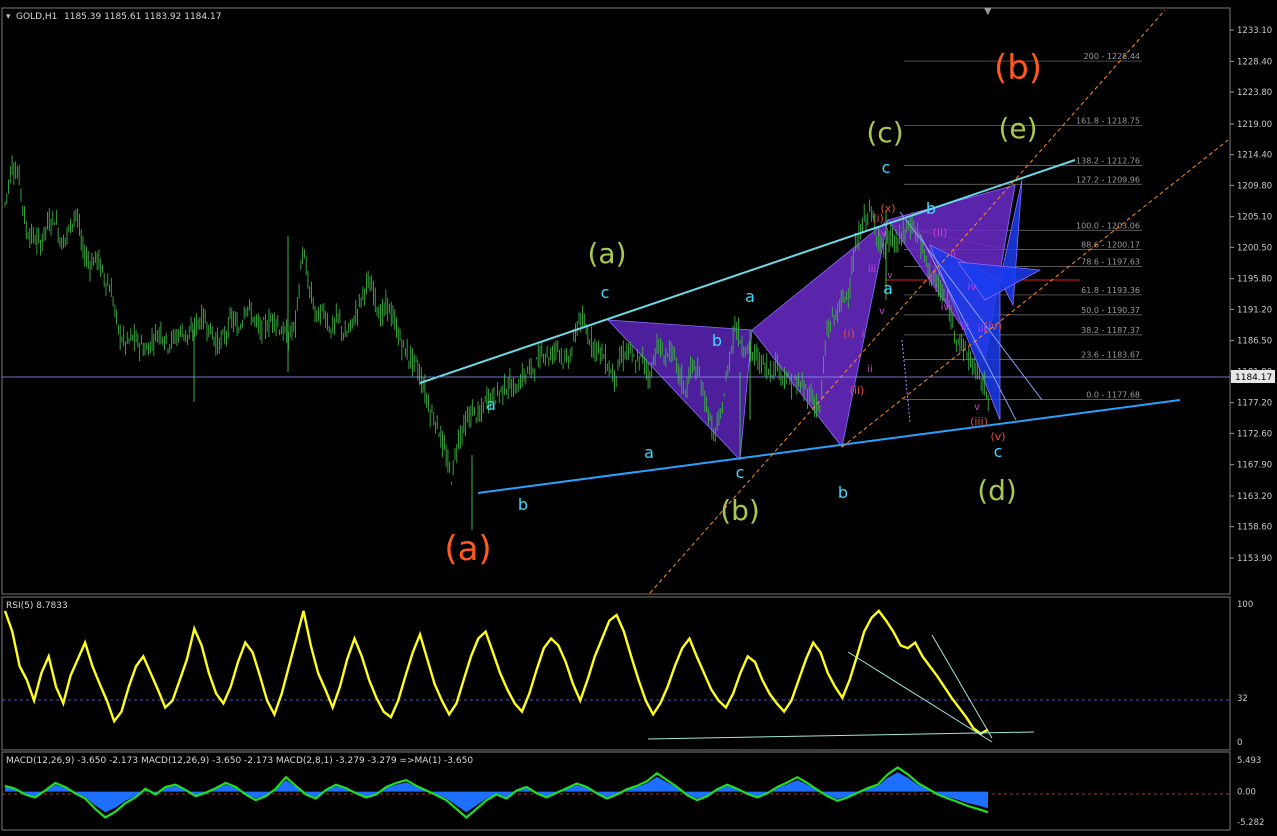  Describe the element at coordinates (1239, 743) in the screenshot. I see `rsi-tick-label: 0` at that location.